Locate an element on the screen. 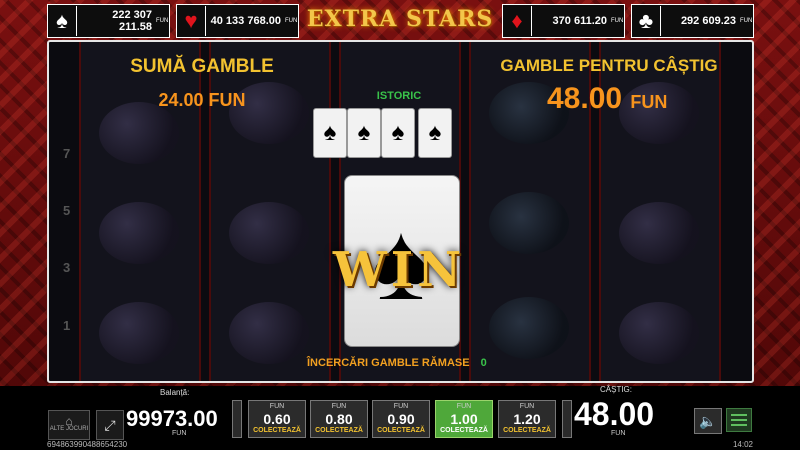 The width and height of the screenshot is (800, 450). jackpot-clubs: ♣ 292 609.23 FUN is located at coordinates (692, 21).